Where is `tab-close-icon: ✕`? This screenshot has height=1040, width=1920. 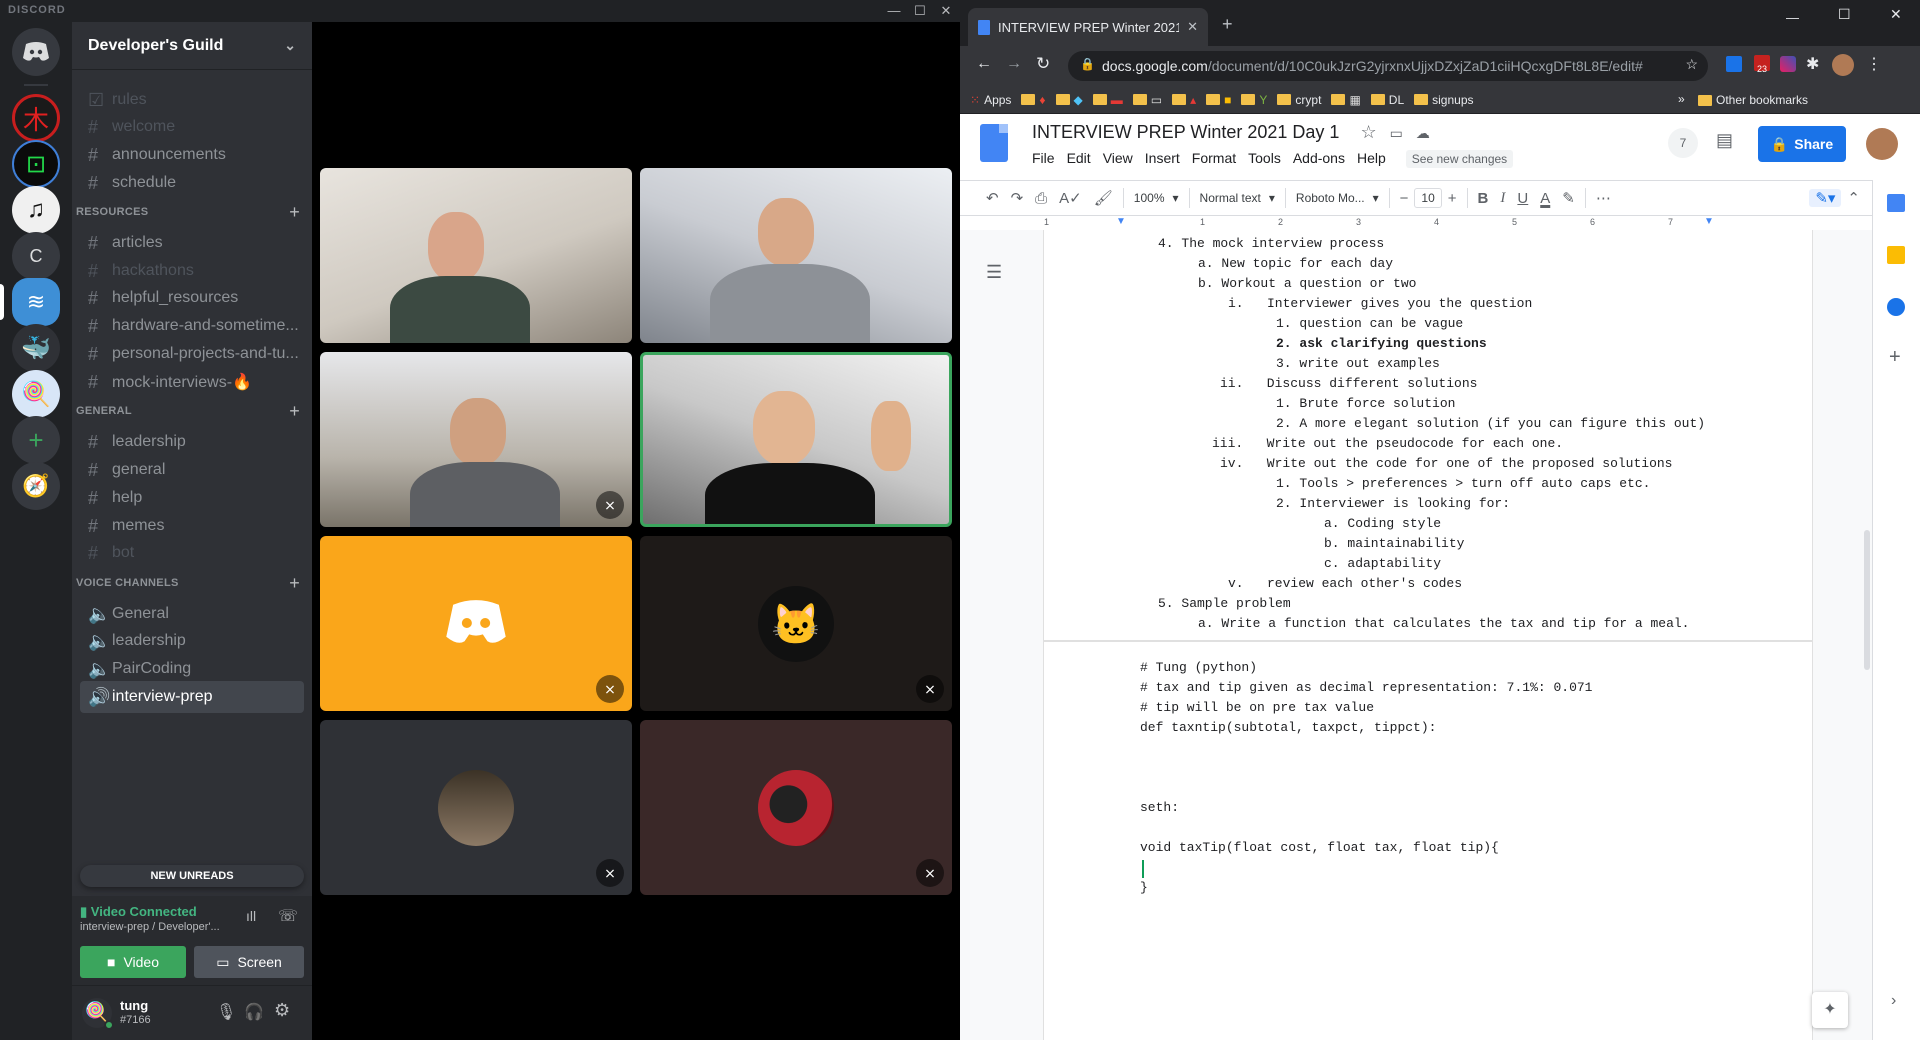 tab-close-icon: ✕ is located at coordinates (1192, 27).